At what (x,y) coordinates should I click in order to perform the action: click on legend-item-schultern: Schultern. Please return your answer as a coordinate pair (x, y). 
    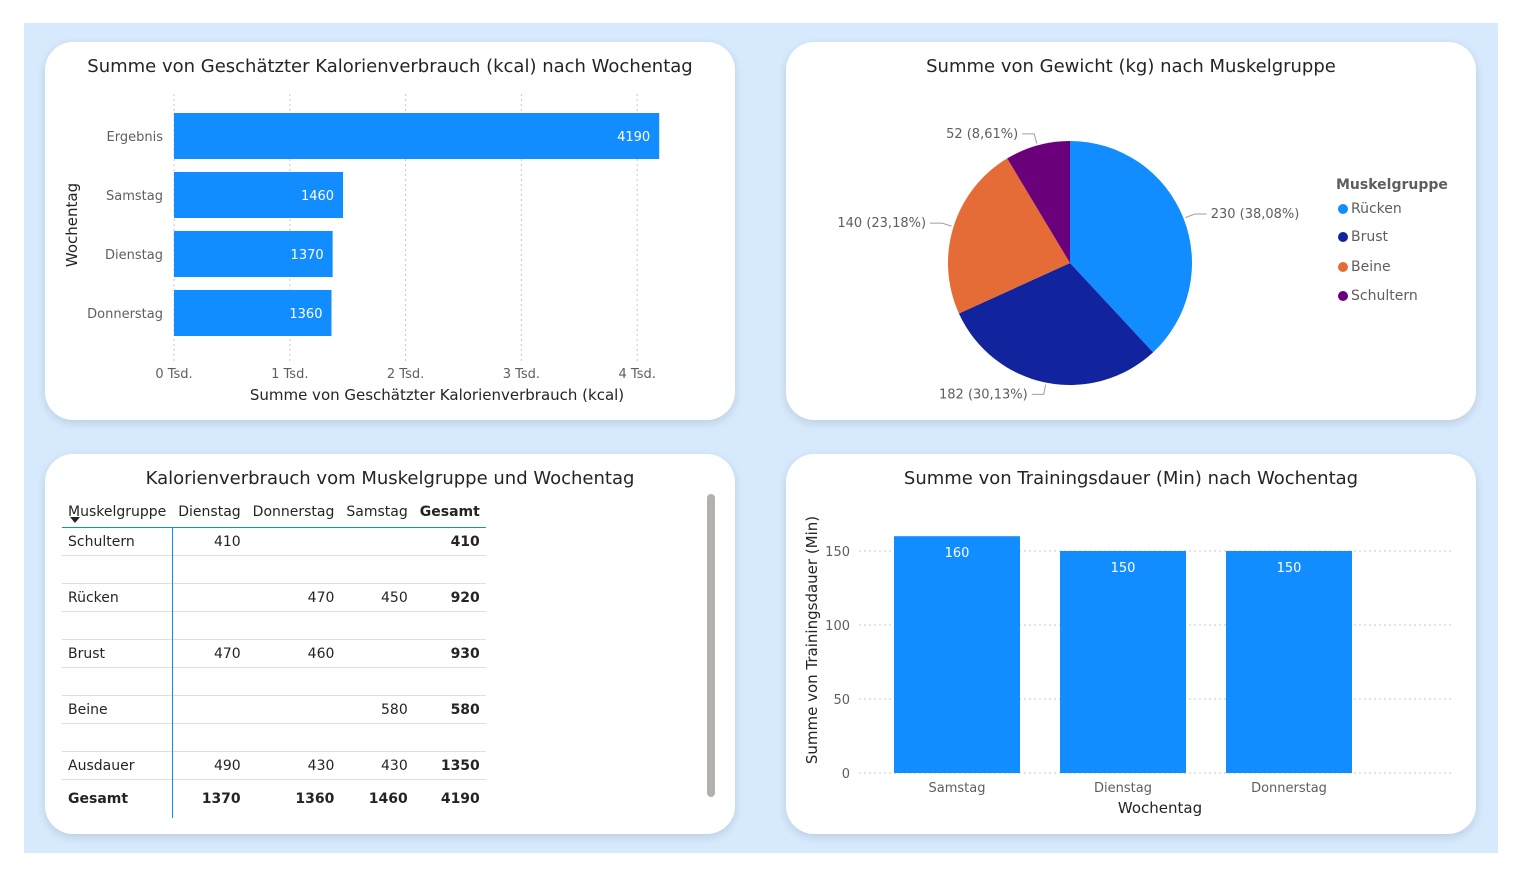
    Looking at the image, I should click on (1378, 296).